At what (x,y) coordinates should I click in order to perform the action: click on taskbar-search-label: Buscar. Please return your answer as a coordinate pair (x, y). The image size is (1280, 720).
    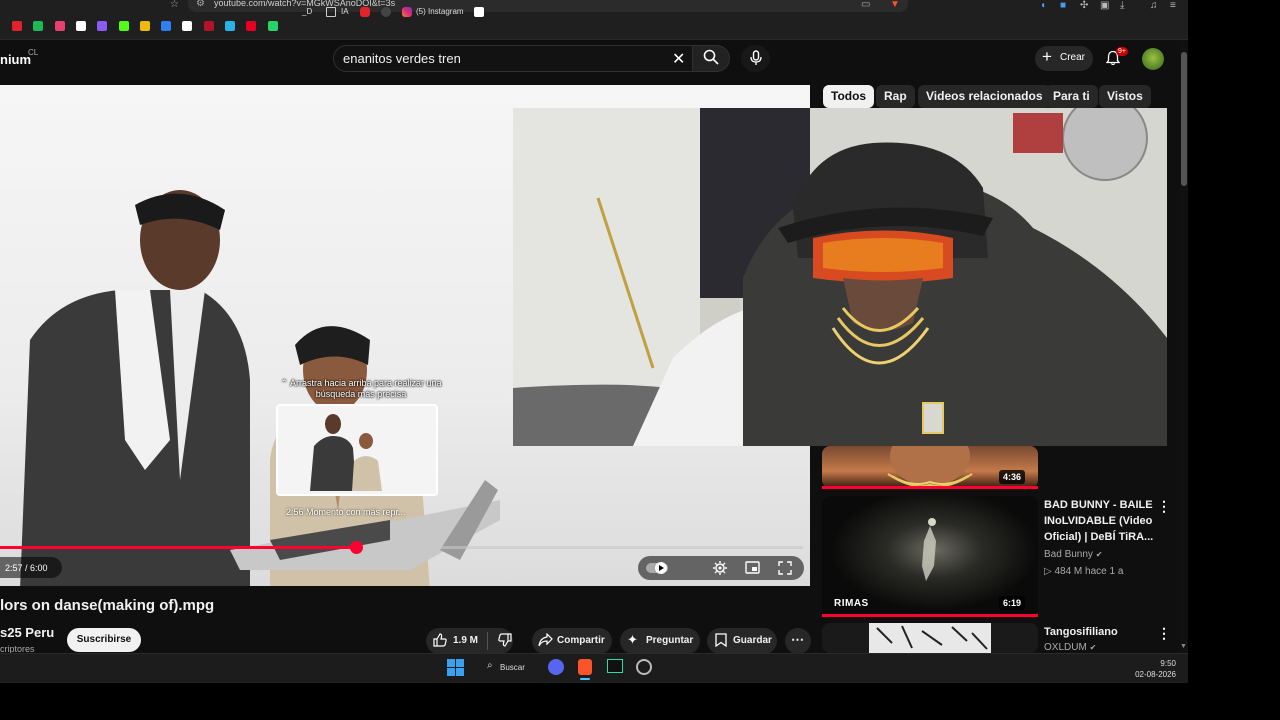
    Looking at the image, I should click on (512, 667).